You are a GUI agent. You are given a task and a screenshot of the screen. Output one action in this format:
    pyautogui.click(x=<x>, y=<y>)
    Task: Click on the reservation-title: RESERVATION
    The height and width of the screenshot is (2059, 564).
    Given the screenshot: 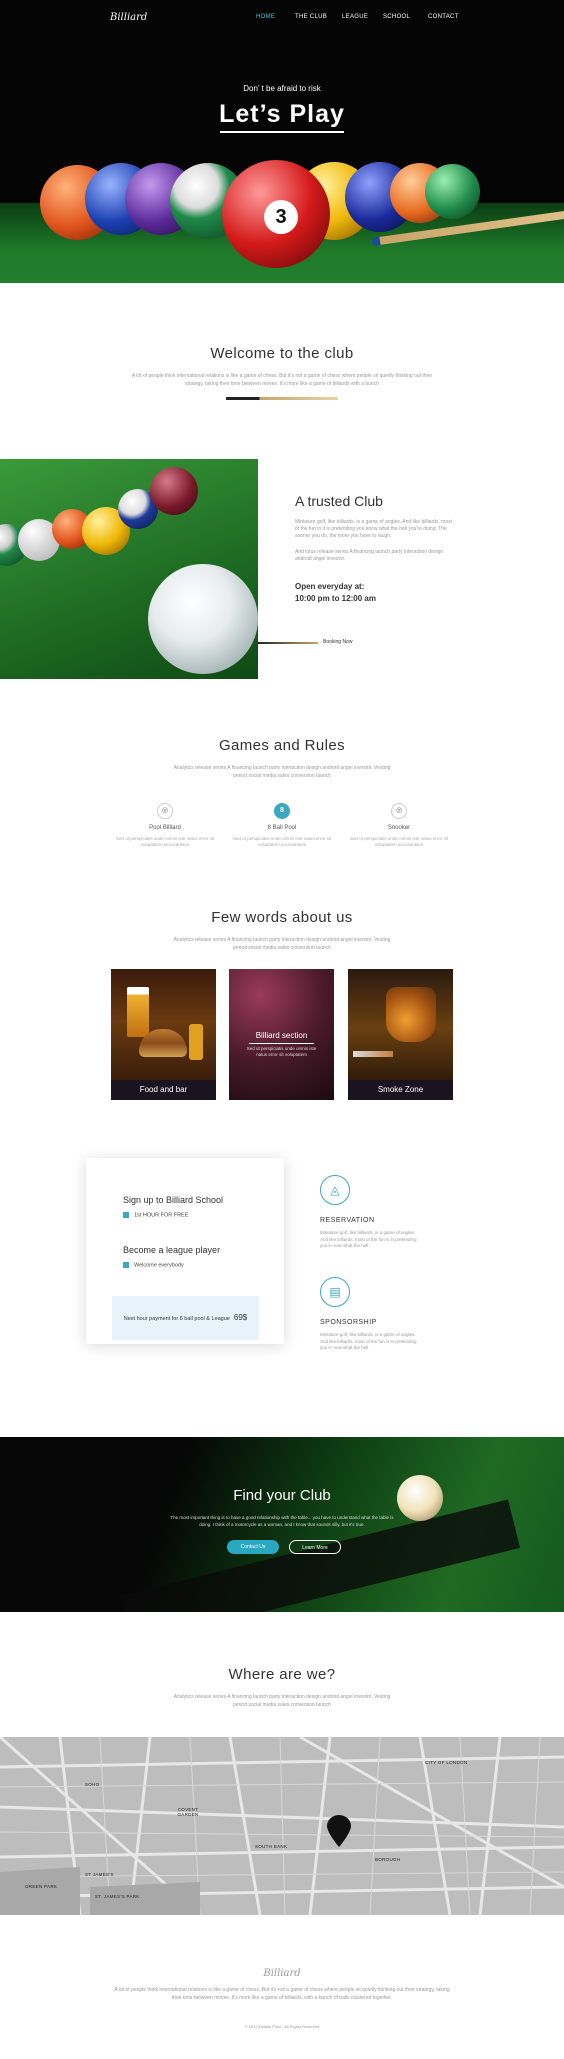 What is the action you would take?
    pyautogui.click(x=347, y=1220)
    